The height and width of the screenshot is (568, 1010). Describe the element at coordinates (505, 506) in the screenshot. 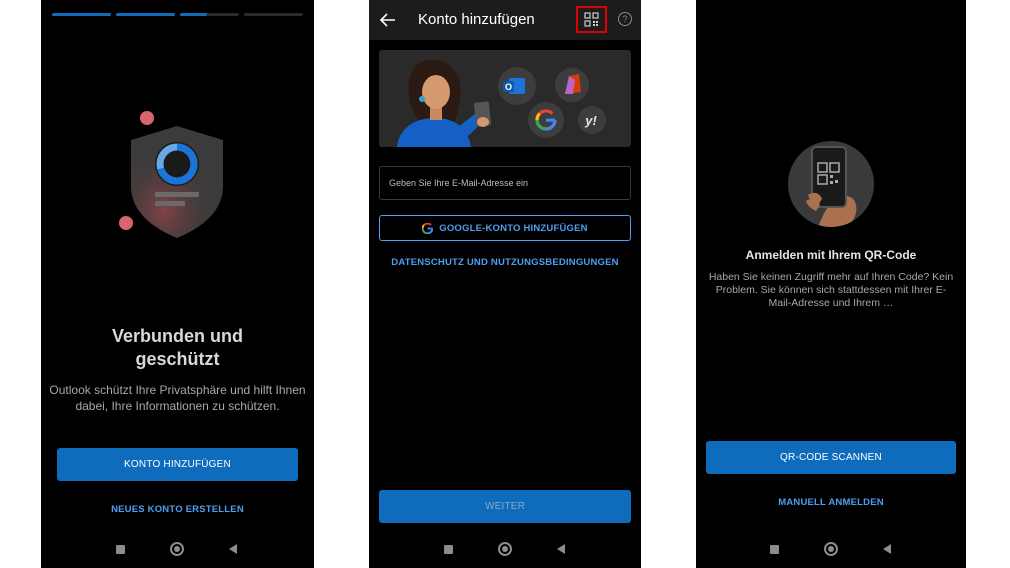

I see `next-button: WEITER` at that location.